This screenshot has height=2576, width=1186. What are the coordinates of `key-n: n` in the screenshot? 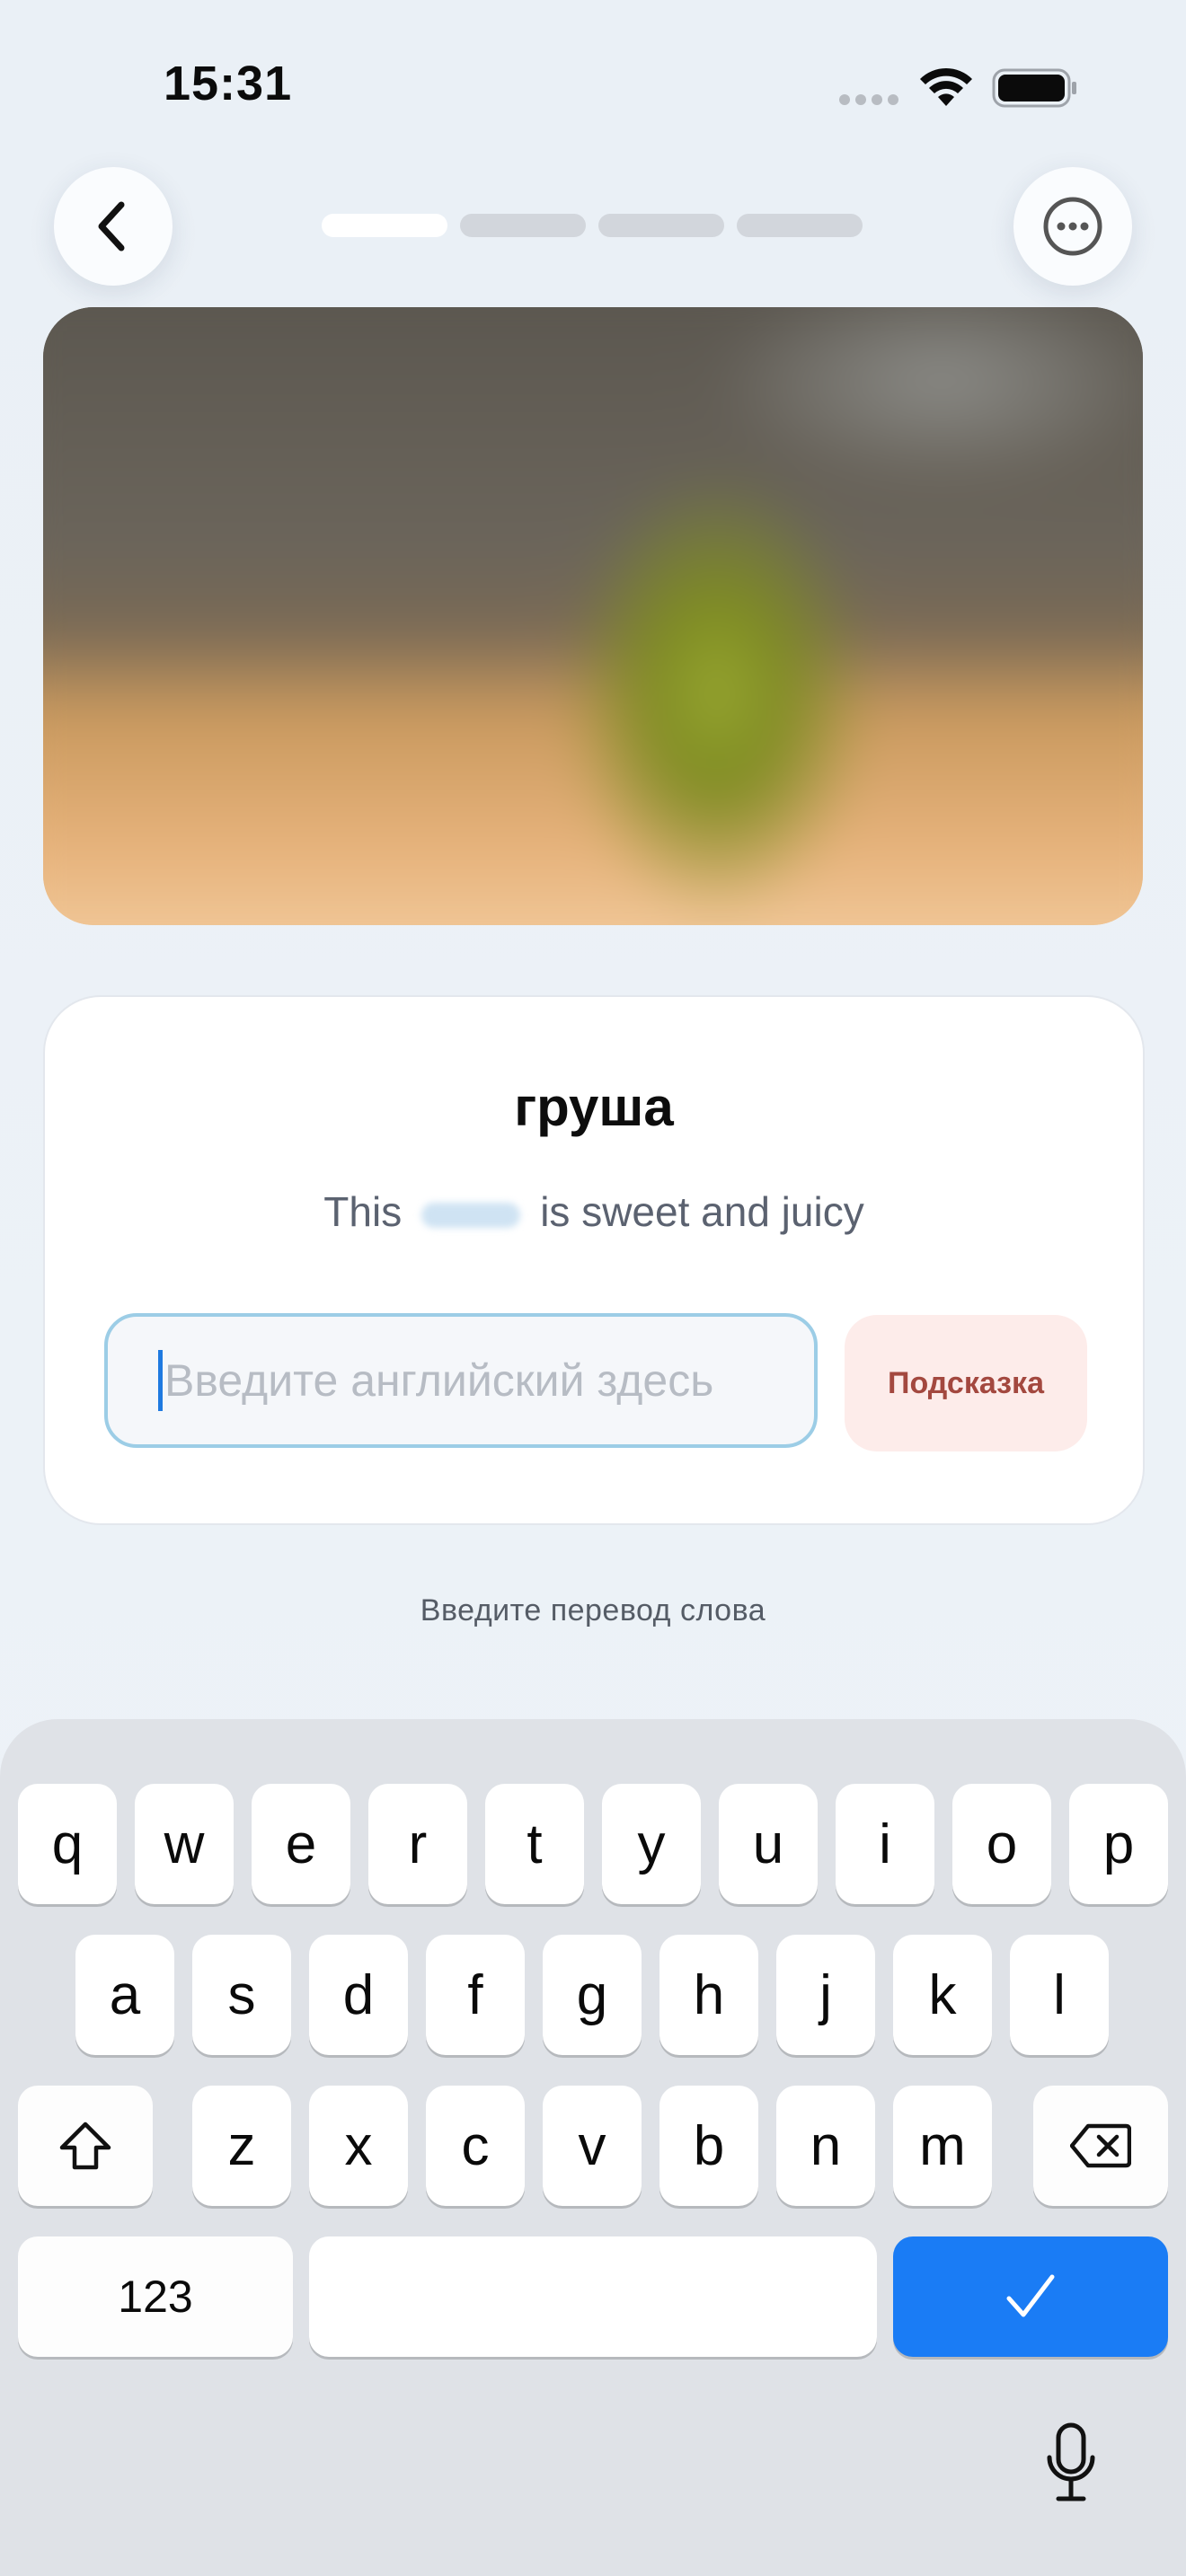 It's located at (825, 2146).